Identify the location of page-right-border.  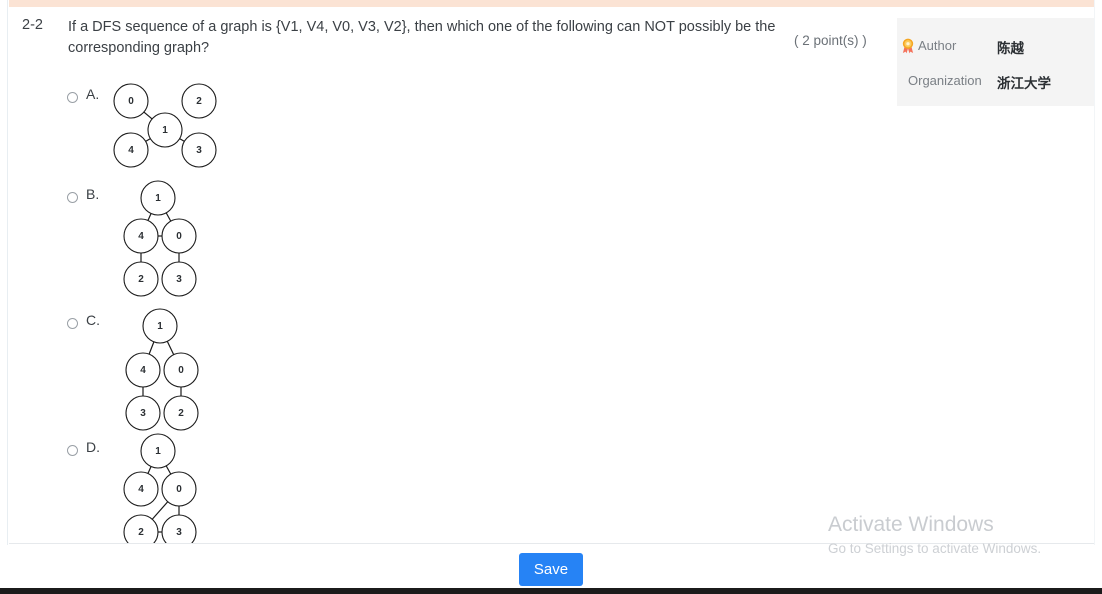
(1094, 272).